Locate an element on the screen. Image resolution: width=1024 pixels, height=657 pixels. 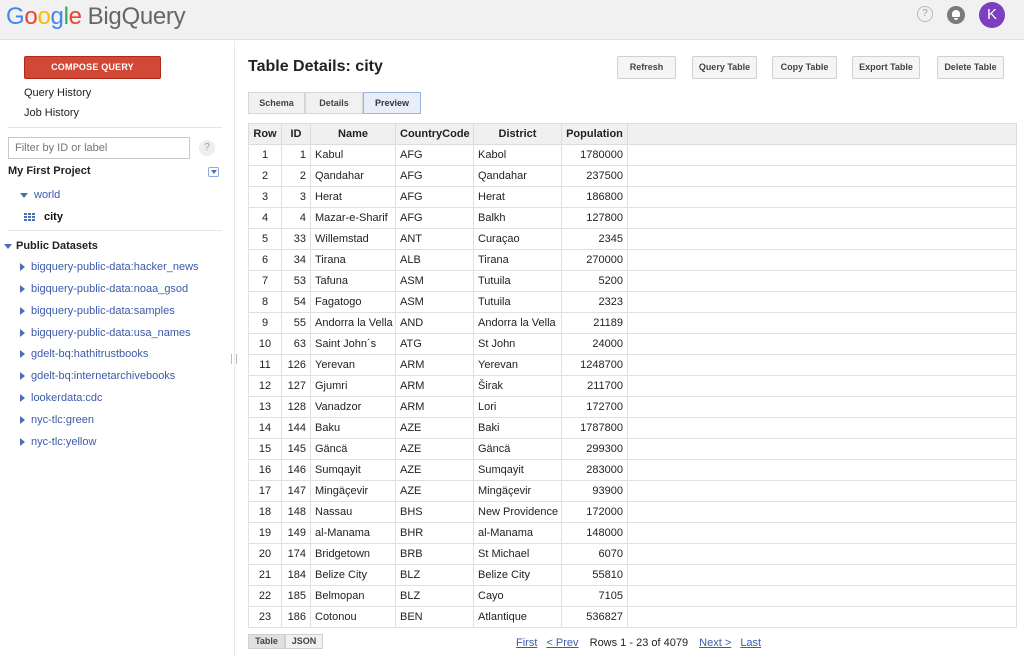
public-dataset-item: lookerdata:cdc is located at coordinates (61, 398).